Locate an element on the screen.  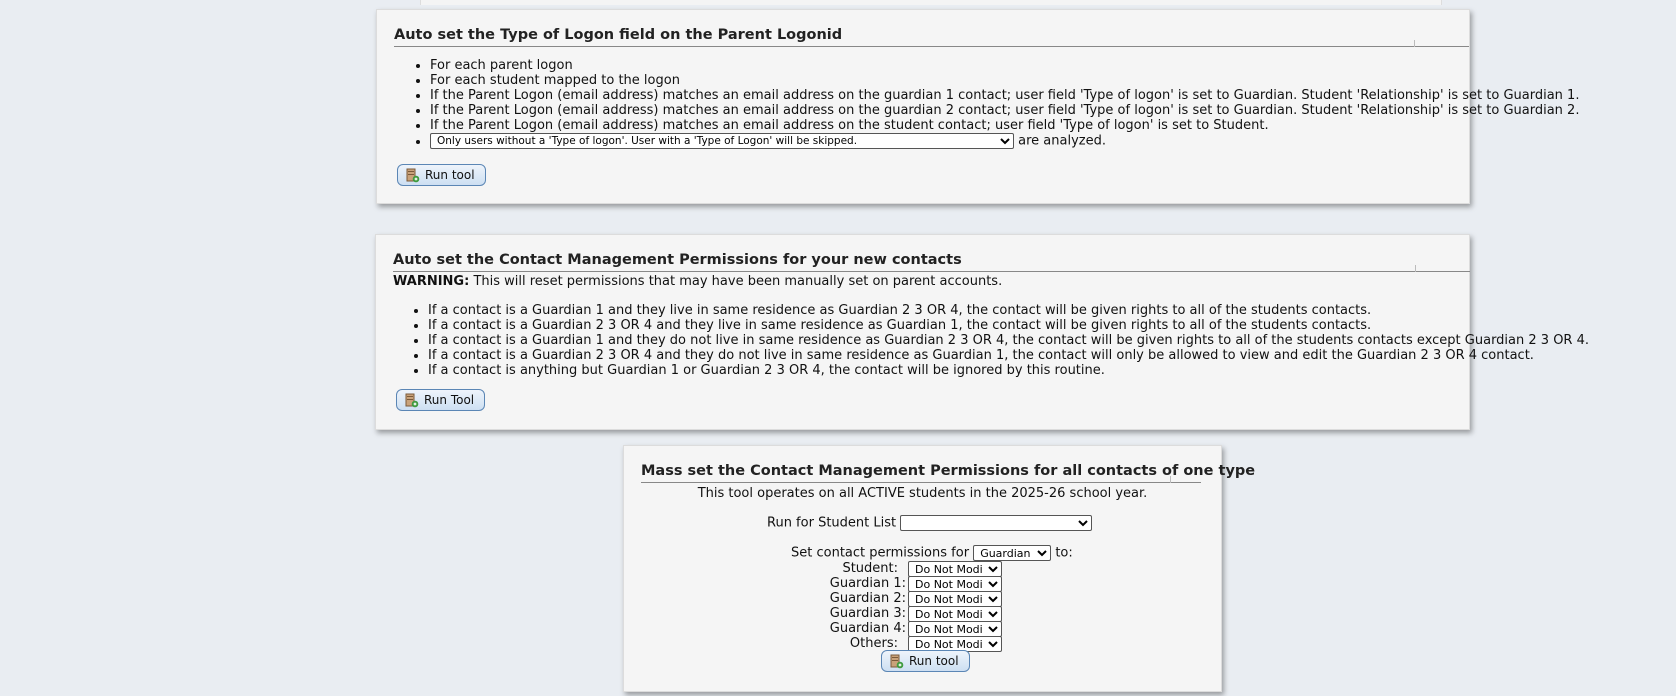
analyze-suffix: are analyzed. is located at coordinates (1062, 141).